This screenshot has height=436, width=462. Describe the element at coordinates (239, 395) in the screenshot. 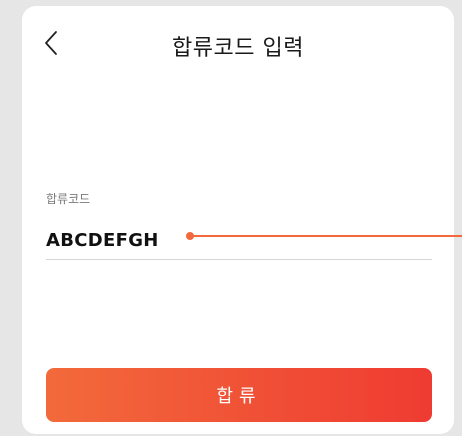

I see `join-button: 합류` at that location.